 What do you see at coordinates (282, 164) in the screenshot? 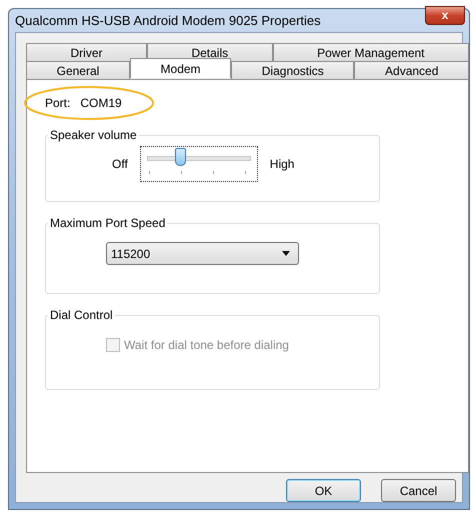
I see `slider-max-label: High` at bounding box center [282, 164].